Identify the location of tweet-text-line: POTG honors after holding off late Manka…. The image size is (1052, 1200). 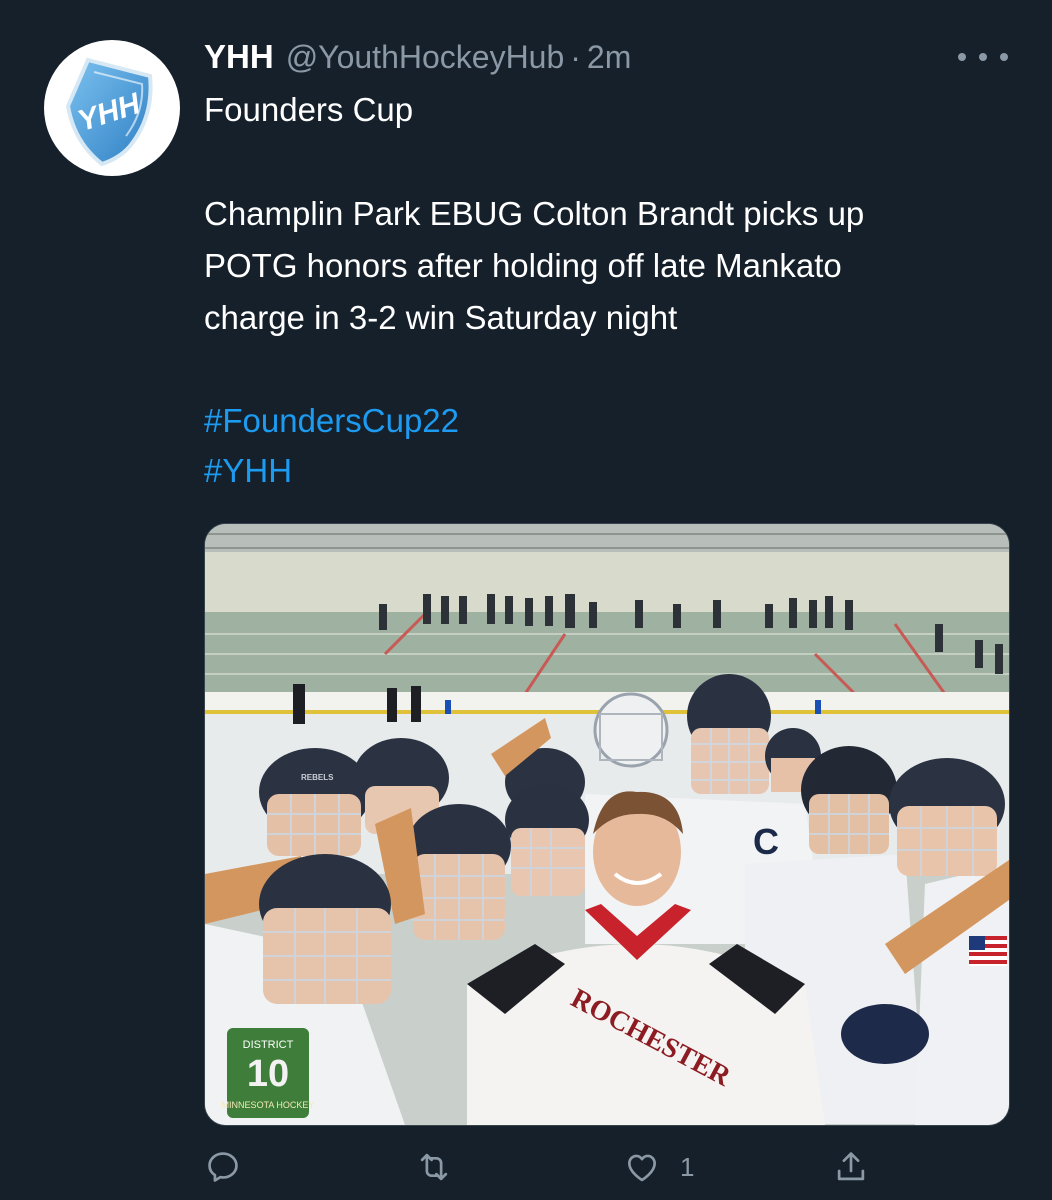
(523, 265).